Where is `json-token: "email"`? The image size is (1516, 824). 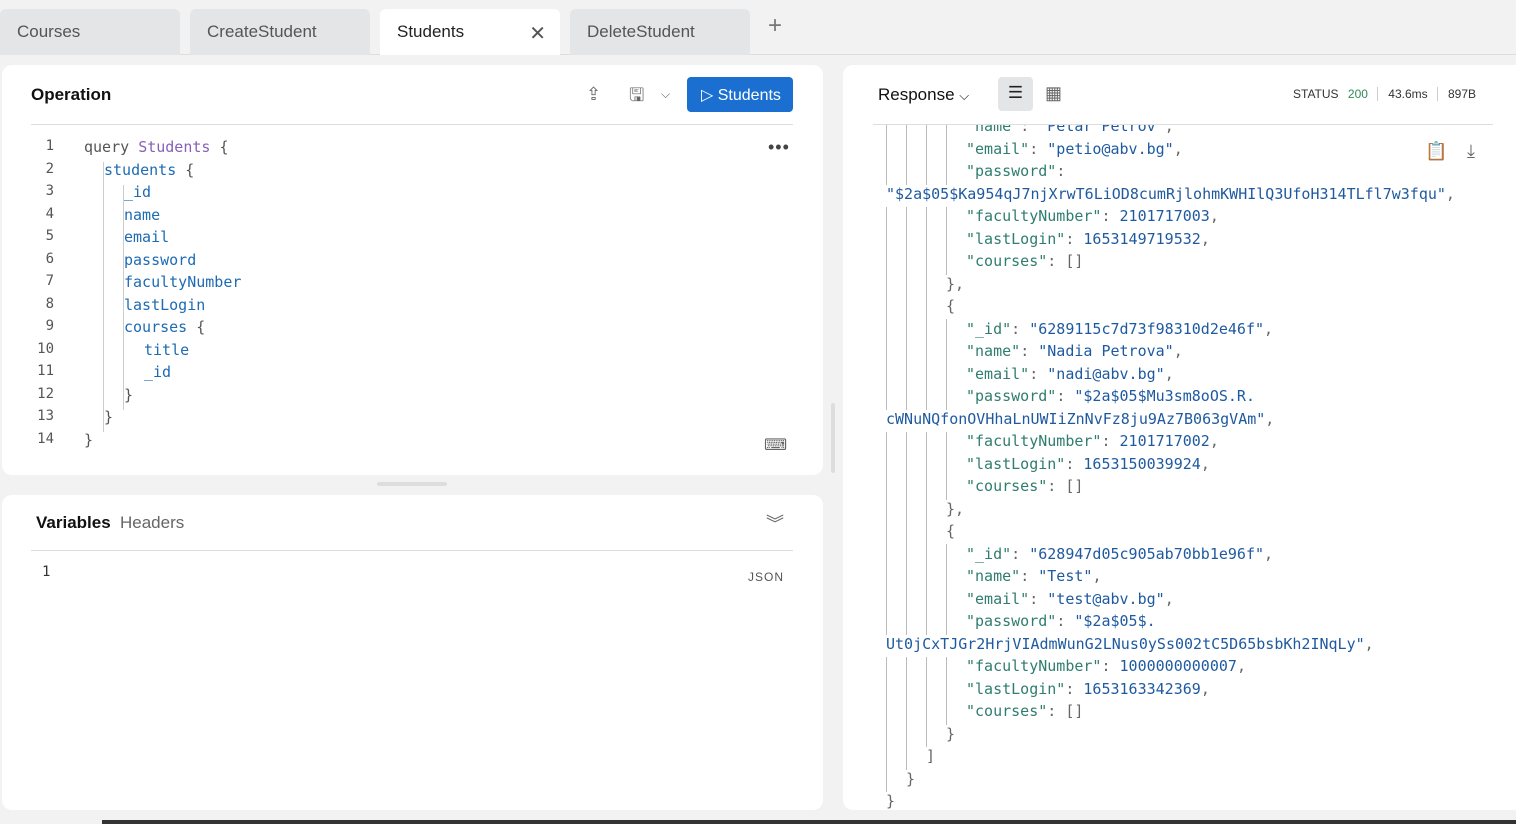 json-token: "email" is located at coordinates (998, 598).